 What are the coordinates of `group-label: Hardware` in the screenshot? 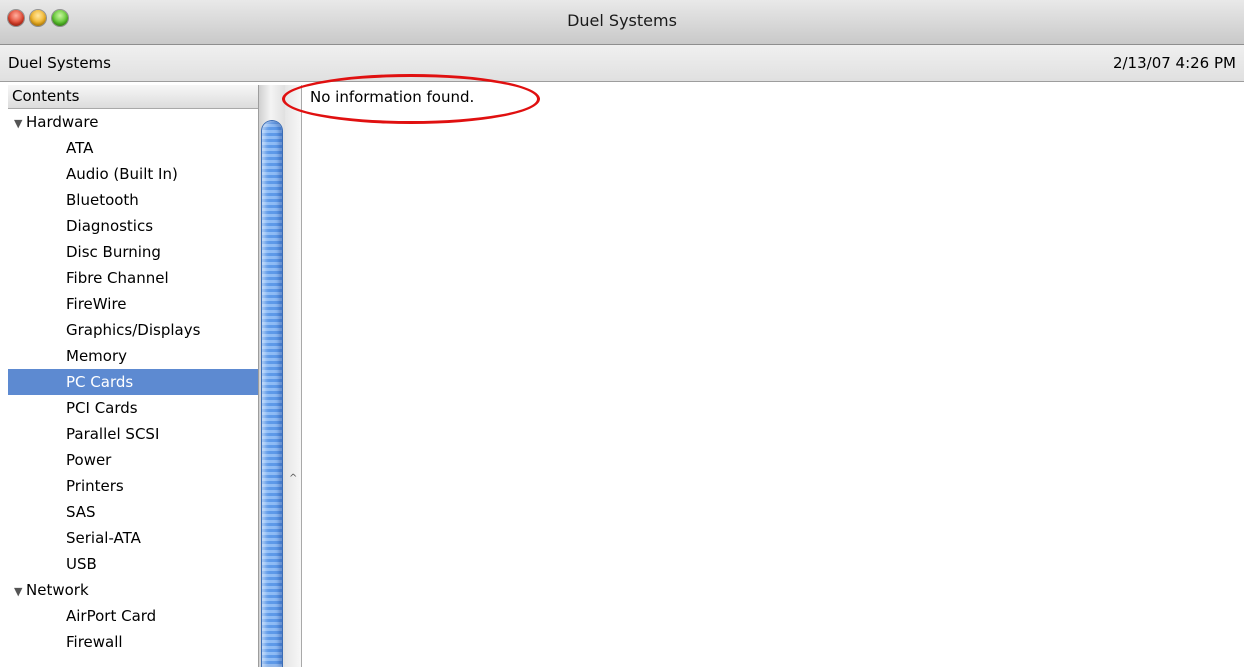 It's located at (62, 122).